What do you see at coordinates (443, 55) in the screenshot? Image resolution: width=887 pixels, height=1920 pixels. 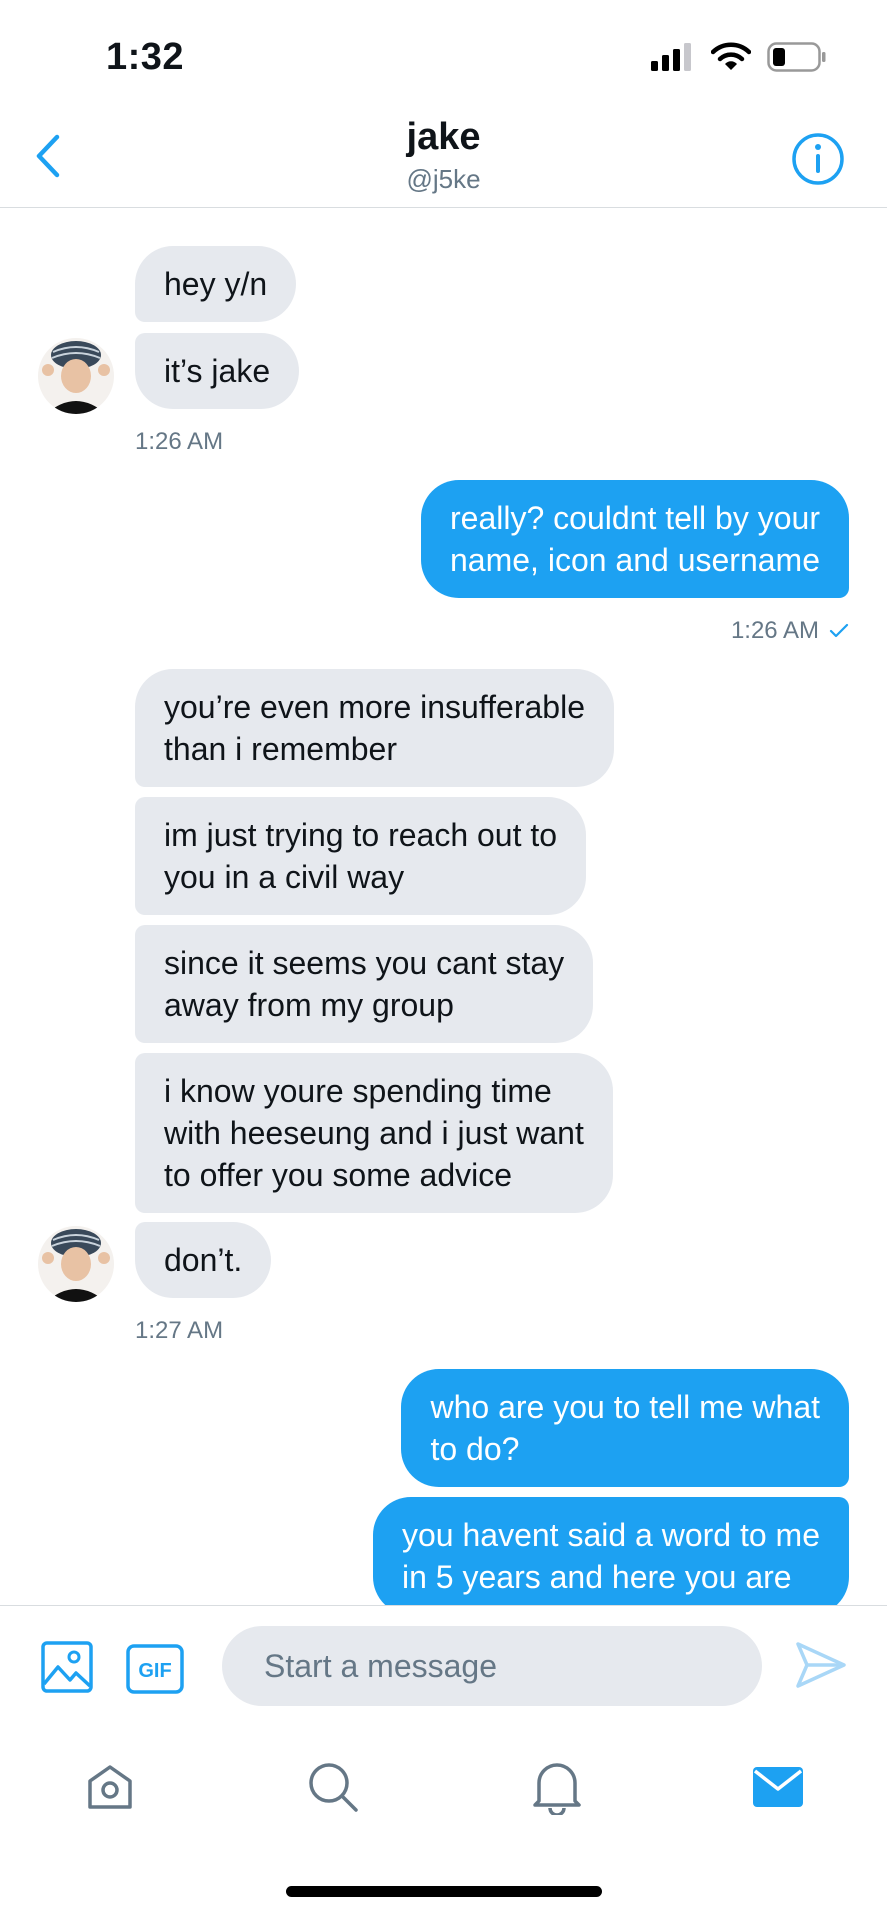 I see `status-bar: 1:32` at bounding box center [443, 55].